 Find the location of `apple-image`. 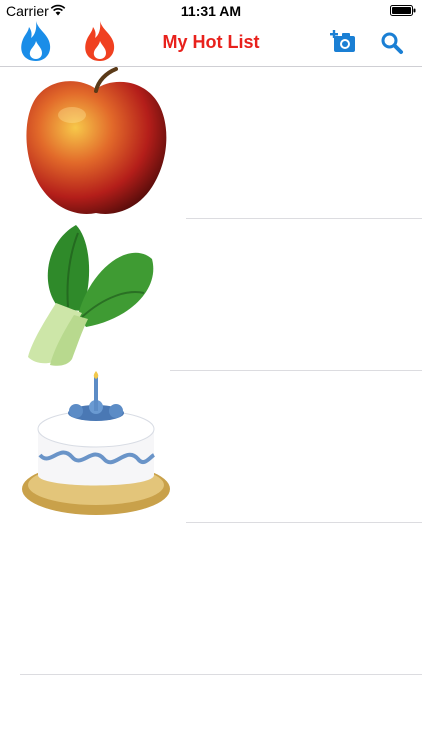

apple-image is located at coordinates (96, 140).